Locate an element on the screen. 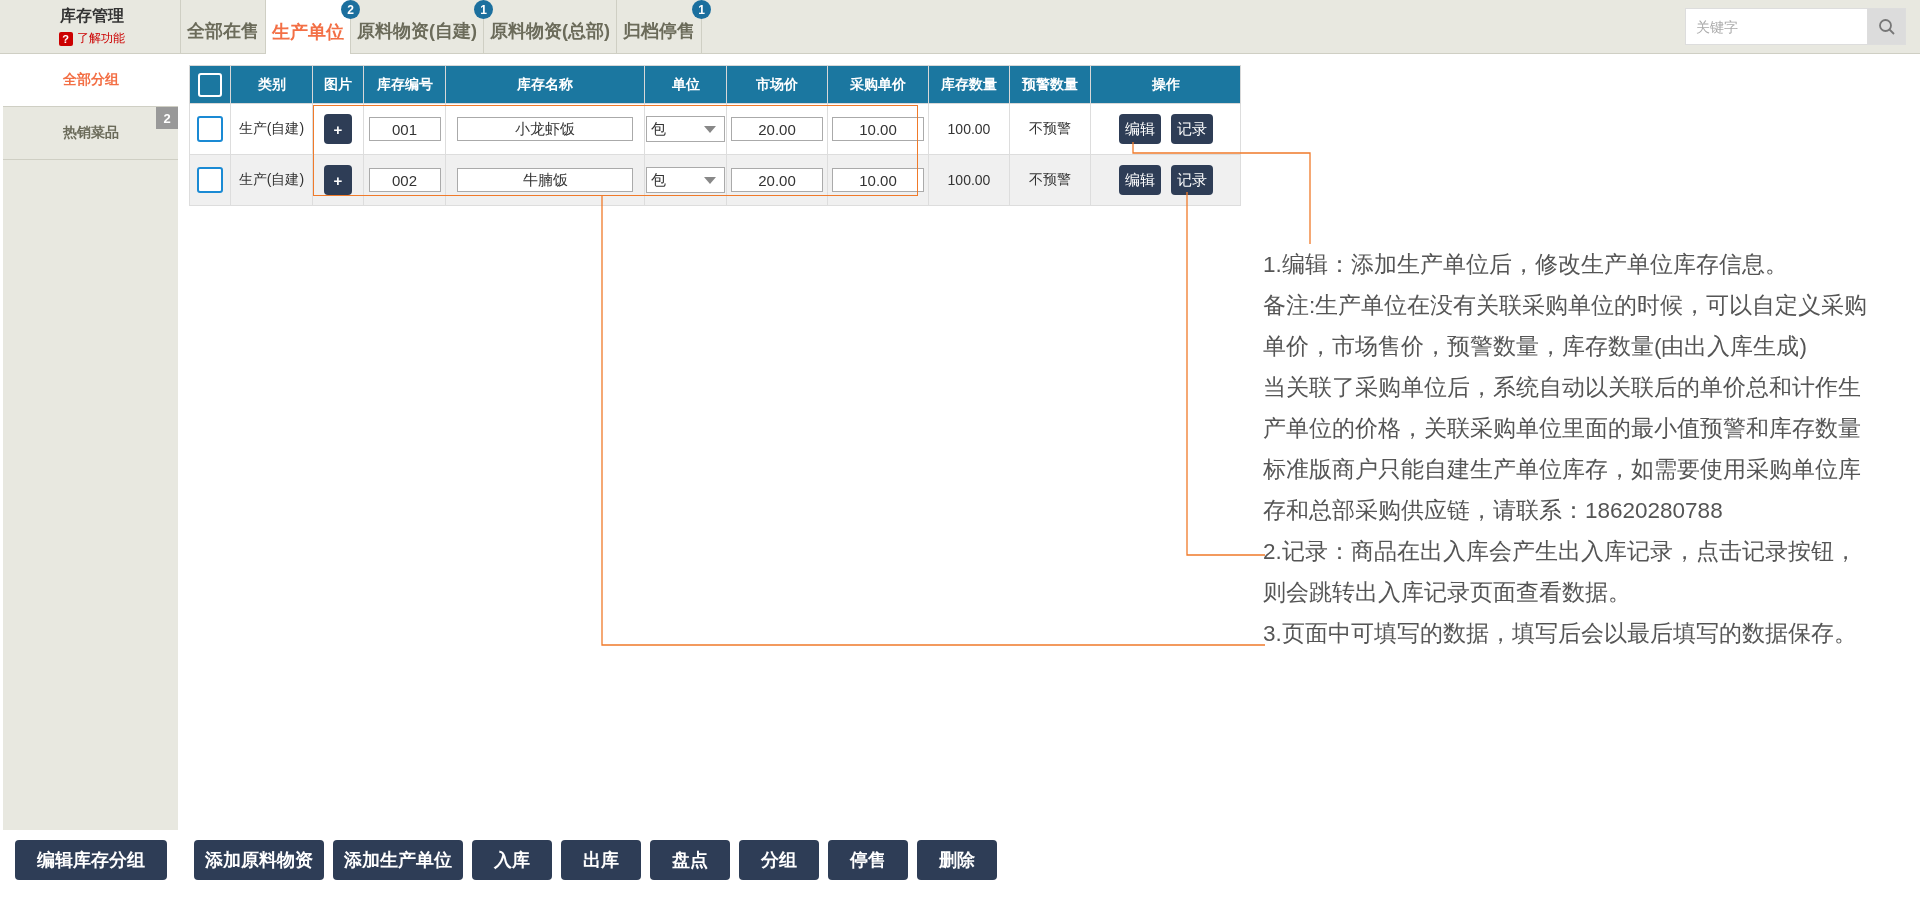 The height and width of the screenshot is (910, 1920). column-header: 操作 is located at coordinates (1165, 84).